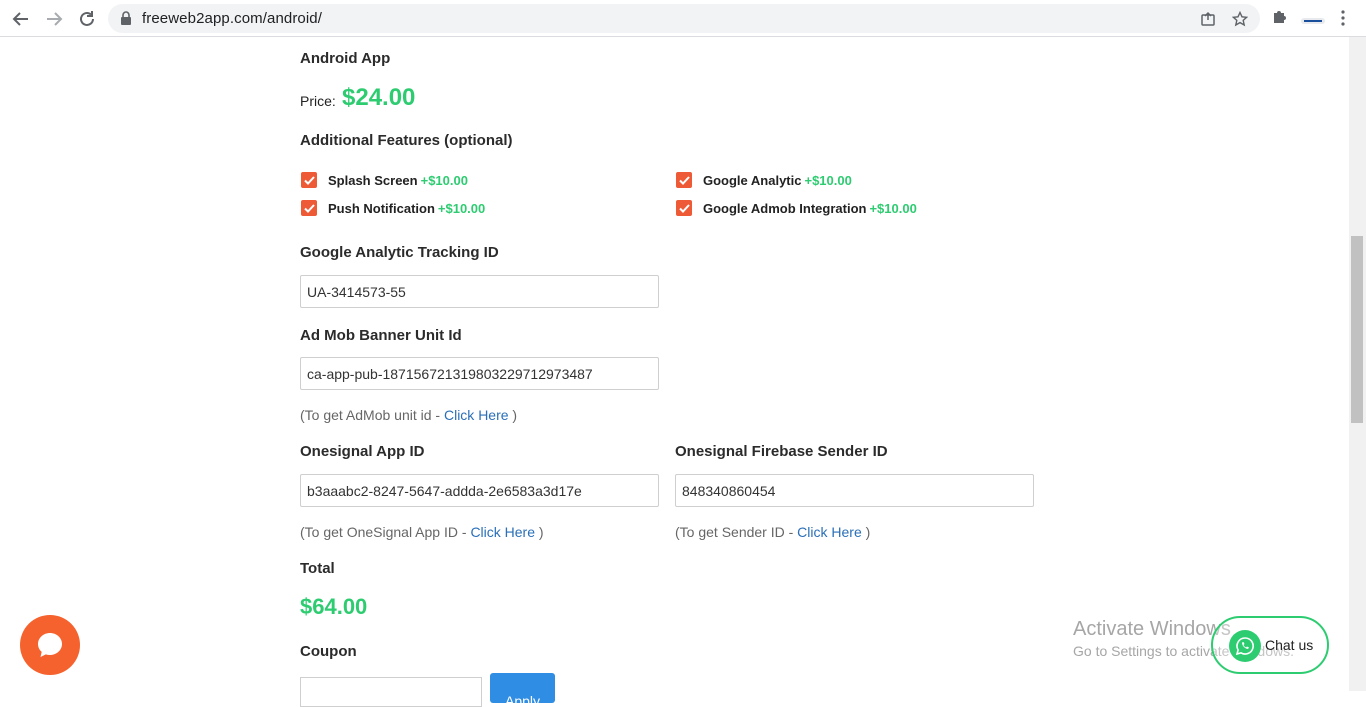 The image size is (1366, 707). What do you see at coordinates (399, 252) in the screenshot?
I see `analytics-id-label: Google Analytic Tracking ID` at bounding box center [399, 252].